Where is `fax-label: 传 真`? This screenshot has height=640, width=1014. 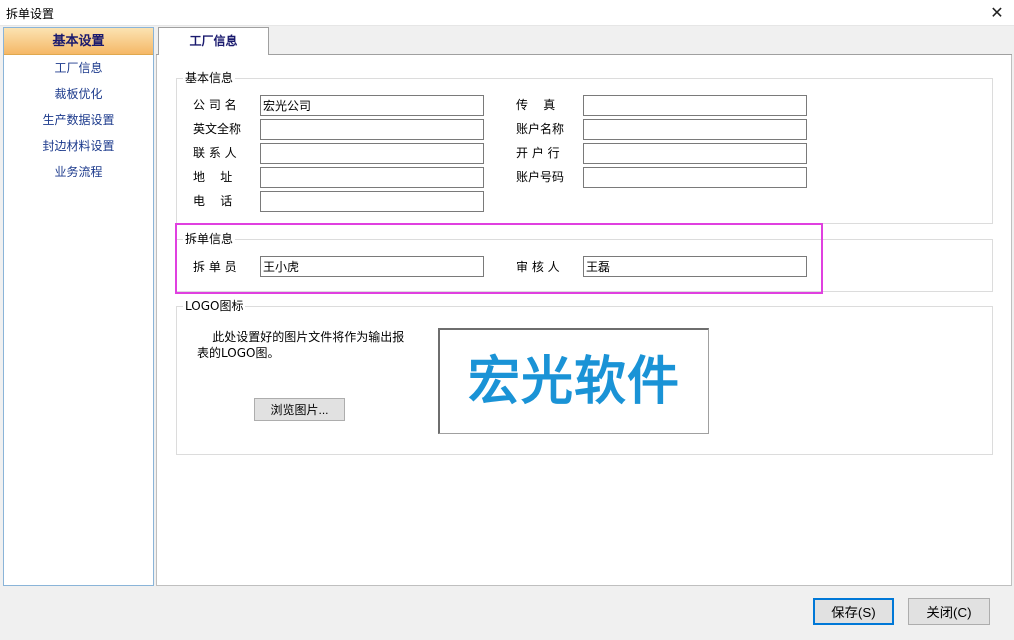
fax-label: 传 真 is located at coordinates (536, 105).